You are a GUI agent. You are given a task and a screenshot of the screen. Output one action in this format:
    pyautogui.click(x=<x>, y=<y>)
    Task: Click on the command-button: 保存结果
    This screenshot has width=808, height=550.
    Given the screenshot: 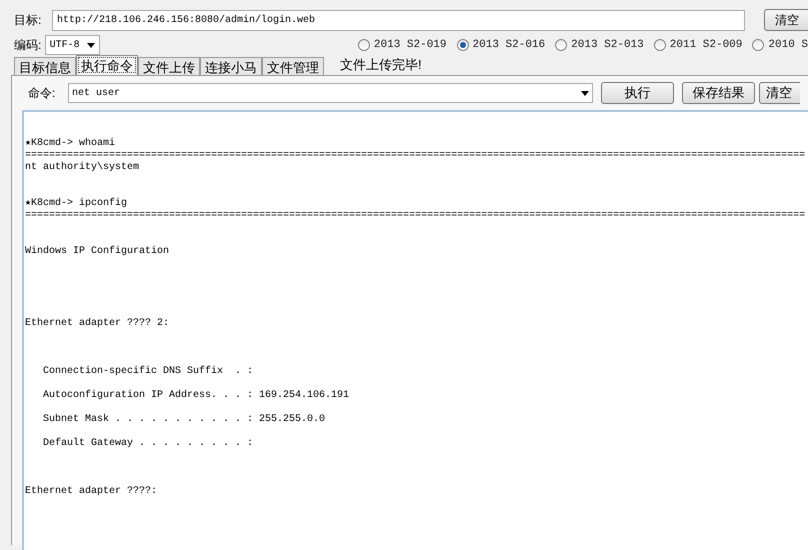 What is the action you would take?
    pyautogui.click(x=718, y=93)
    